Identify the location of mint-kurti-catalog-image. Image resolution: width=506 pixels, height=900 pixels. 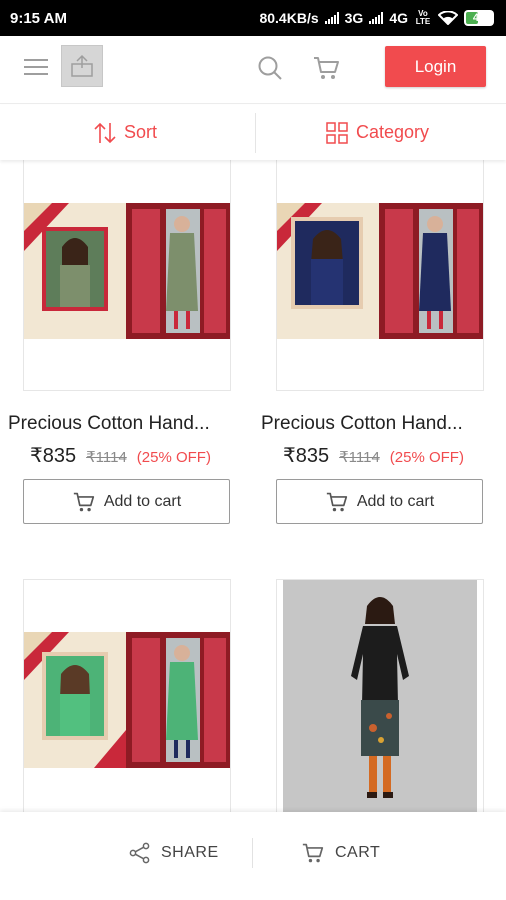
(127, 700).